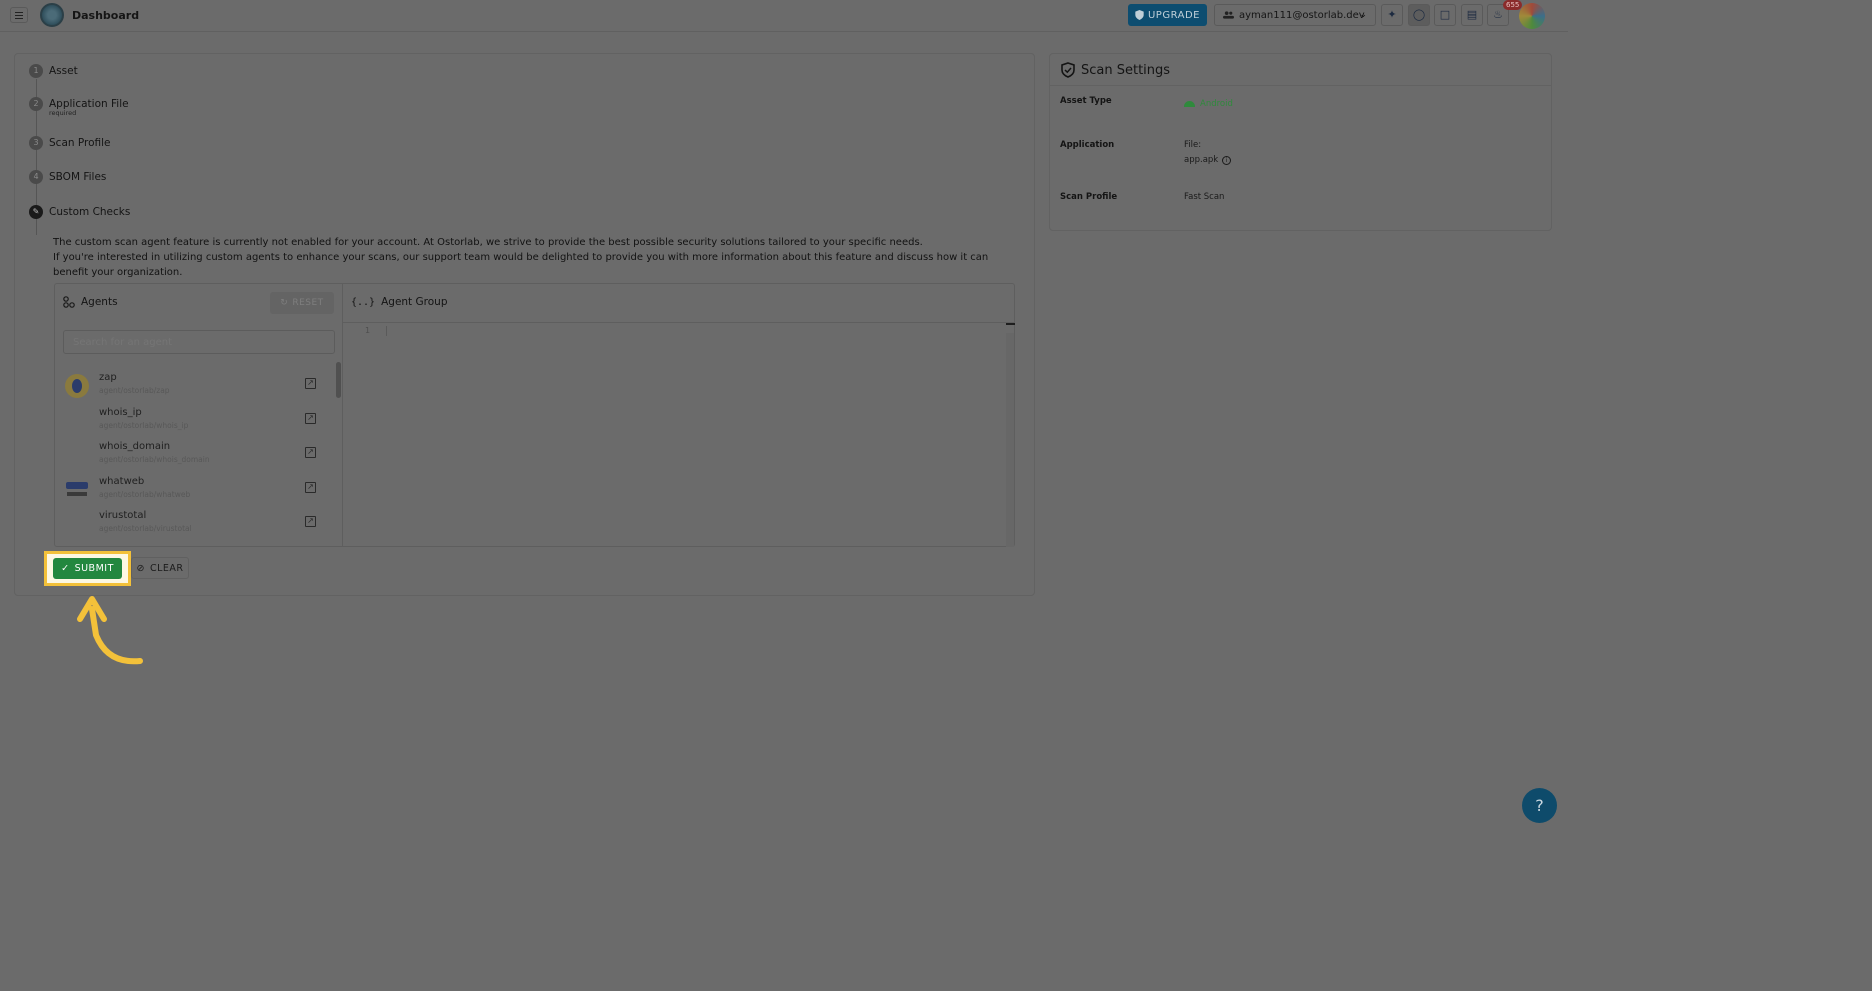  Describe the element at coordinates (1513, 5) in the screenshot. I see `notification-badge: 655` at that location.